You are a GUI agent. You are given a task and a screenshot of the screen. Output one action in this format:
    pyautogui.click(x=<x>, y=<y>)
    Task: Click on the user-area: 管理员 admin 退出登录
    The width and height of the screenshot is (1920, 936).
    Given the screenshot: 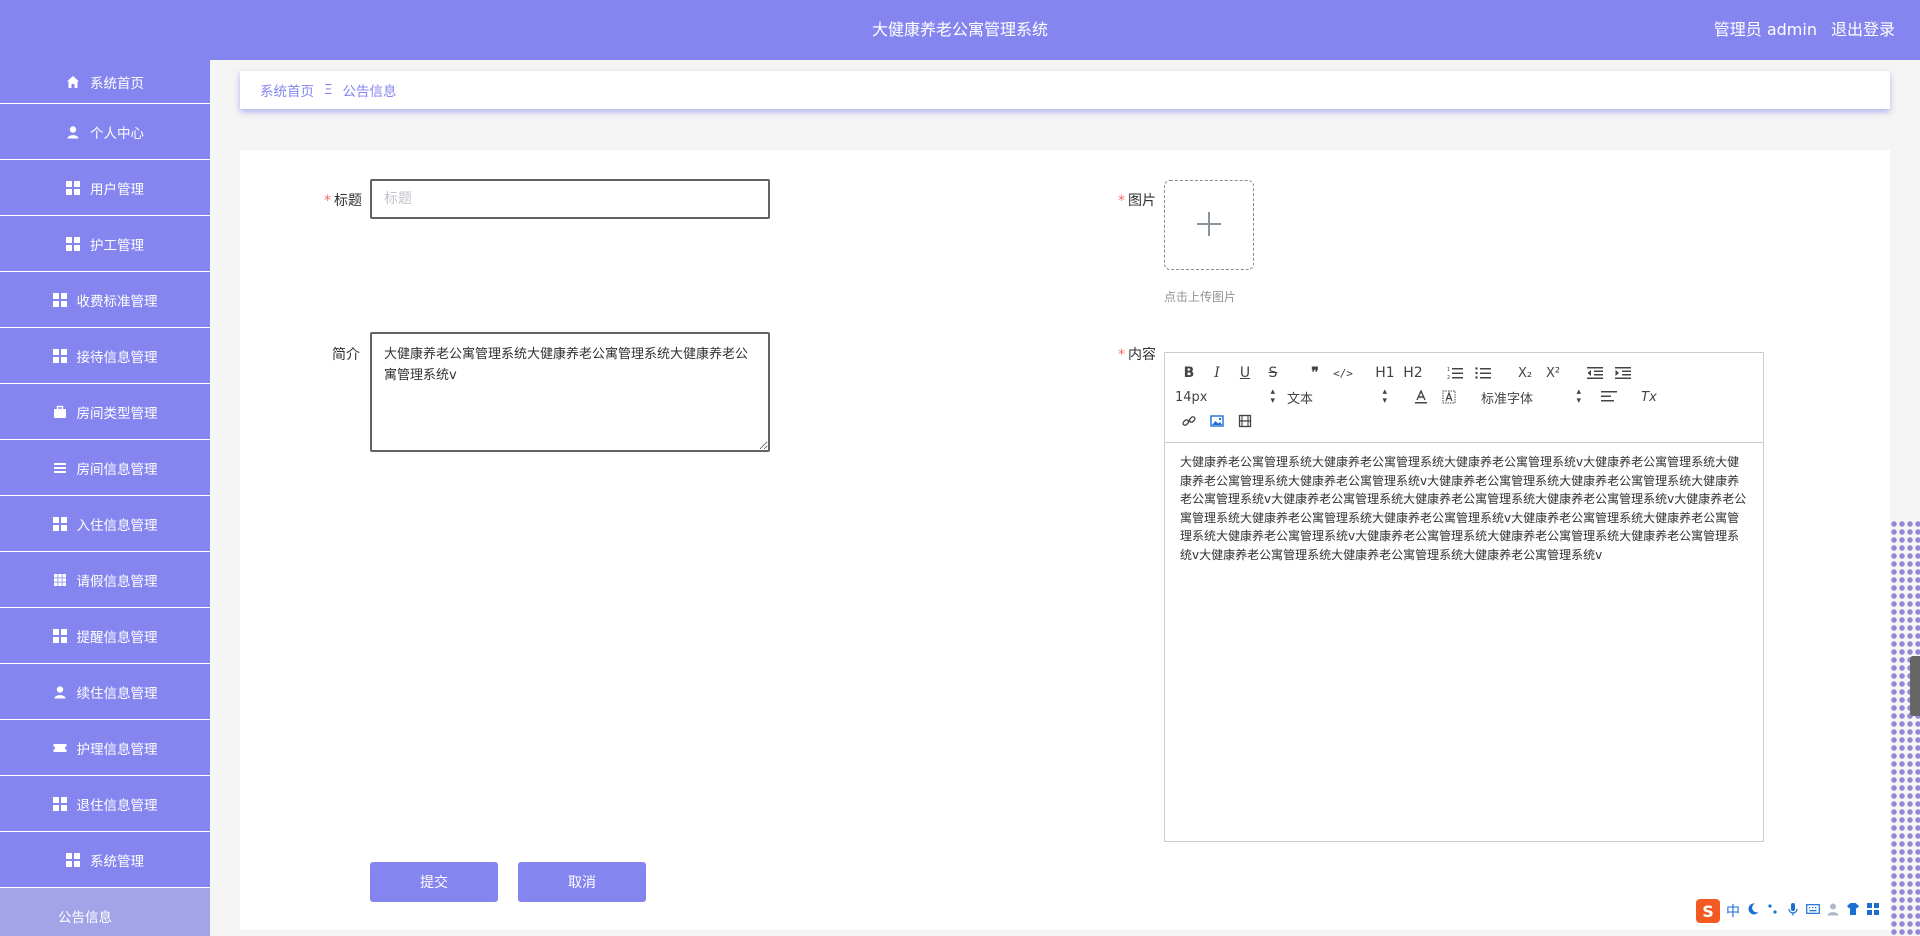 What is the action you would take?
    pyautogui.click(x=1804, y=30)
    